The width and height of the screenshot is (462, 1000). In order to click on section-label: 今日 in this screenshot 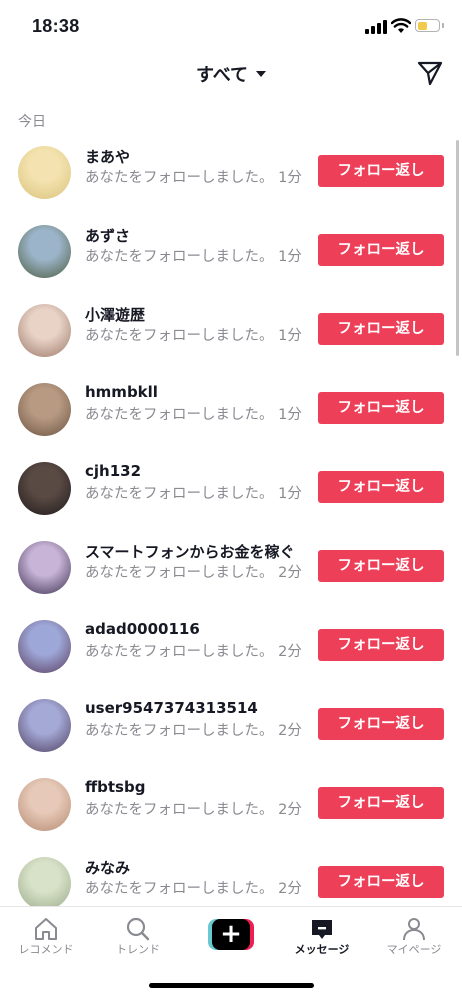, I will do `click(32, 122)`.